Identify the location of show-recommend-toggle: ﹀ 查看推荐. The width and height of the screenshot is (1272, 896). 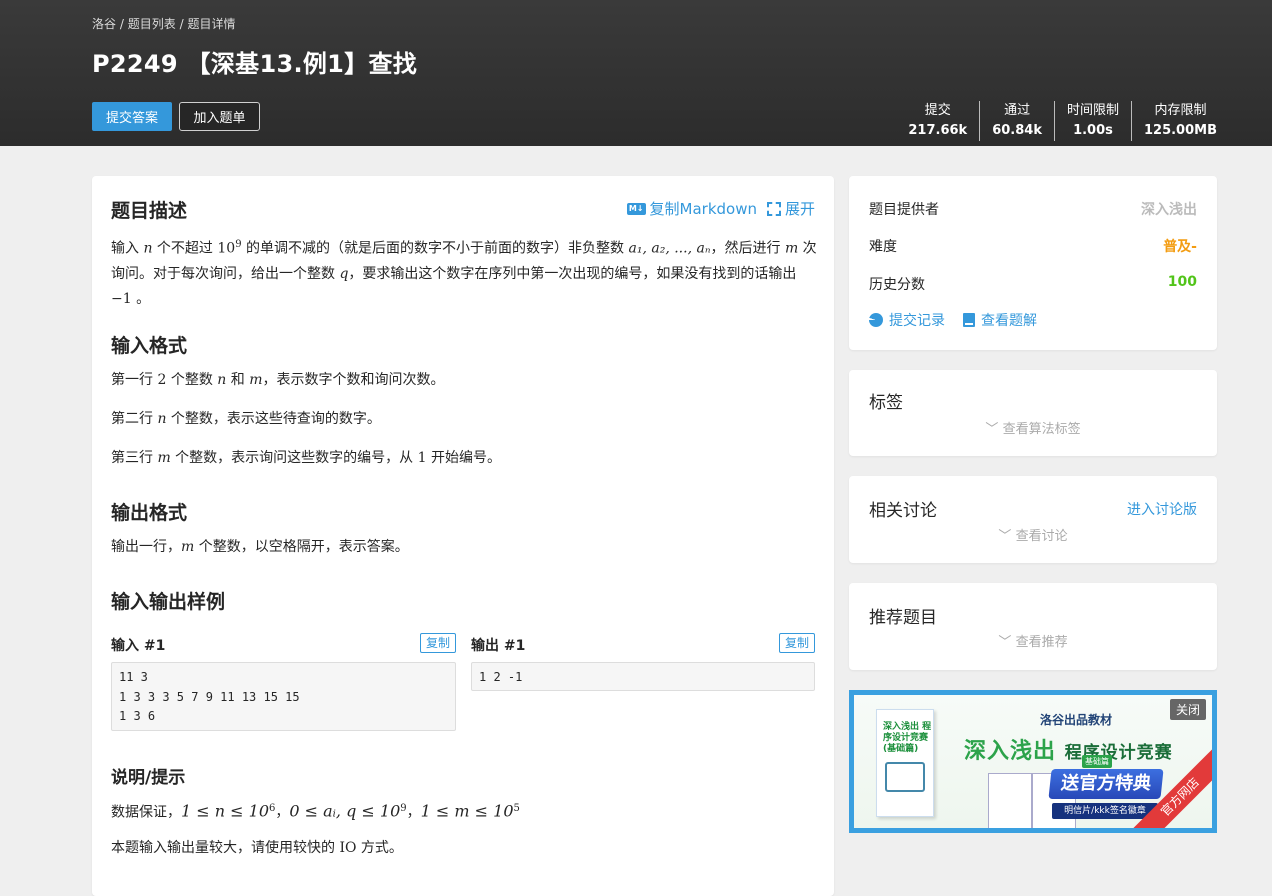
(1033, 640).